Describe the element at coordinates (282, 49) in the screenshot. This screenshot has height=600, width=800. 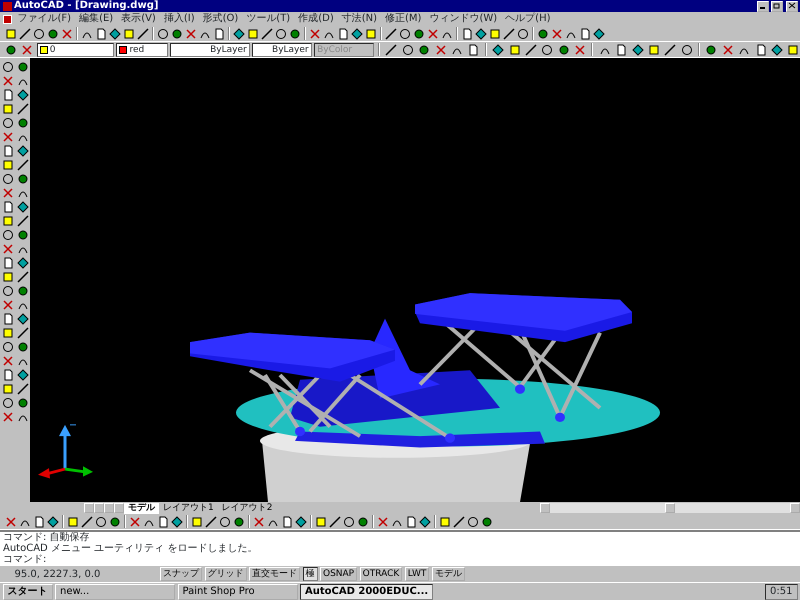
I see `lineweight-dropdown: ByLayer` at that location.